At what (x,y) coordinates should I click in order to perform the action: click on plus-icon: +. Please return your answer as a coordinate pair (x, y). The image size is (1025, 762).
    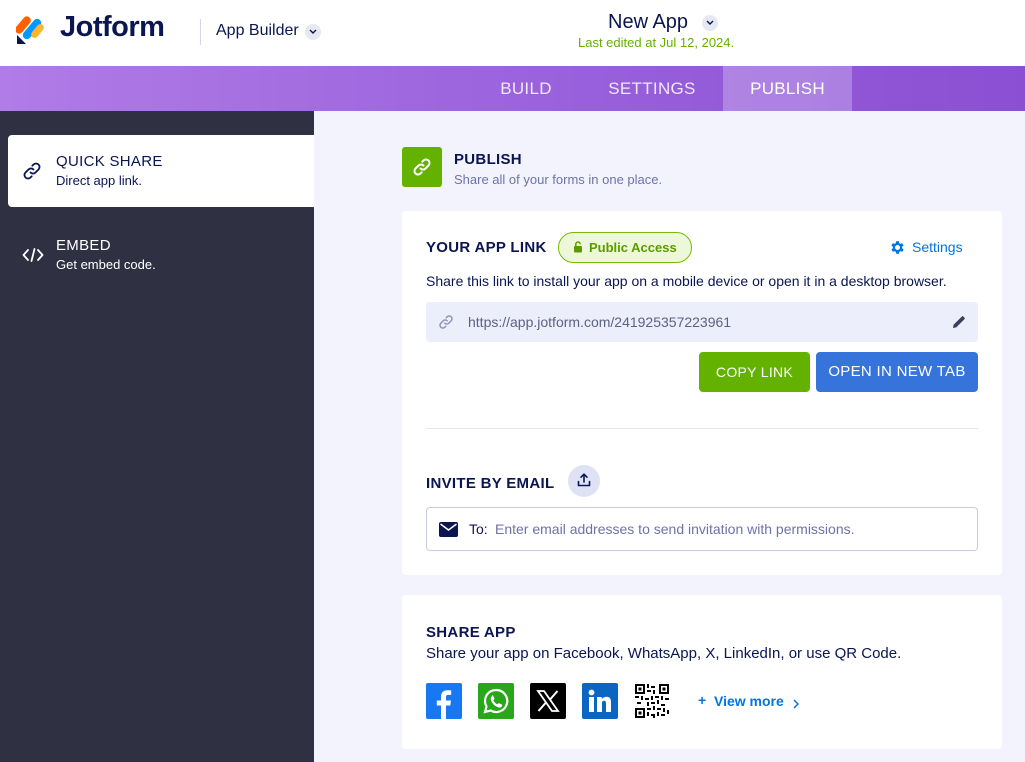
    Looking at the image, I should click on (702, 700).